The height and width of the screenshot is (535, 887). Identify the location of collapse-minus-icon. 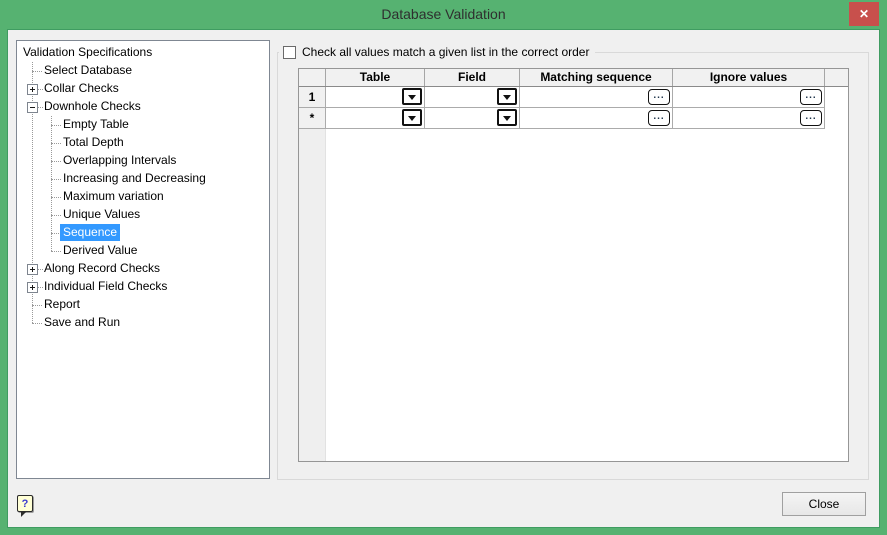
(32, 107).